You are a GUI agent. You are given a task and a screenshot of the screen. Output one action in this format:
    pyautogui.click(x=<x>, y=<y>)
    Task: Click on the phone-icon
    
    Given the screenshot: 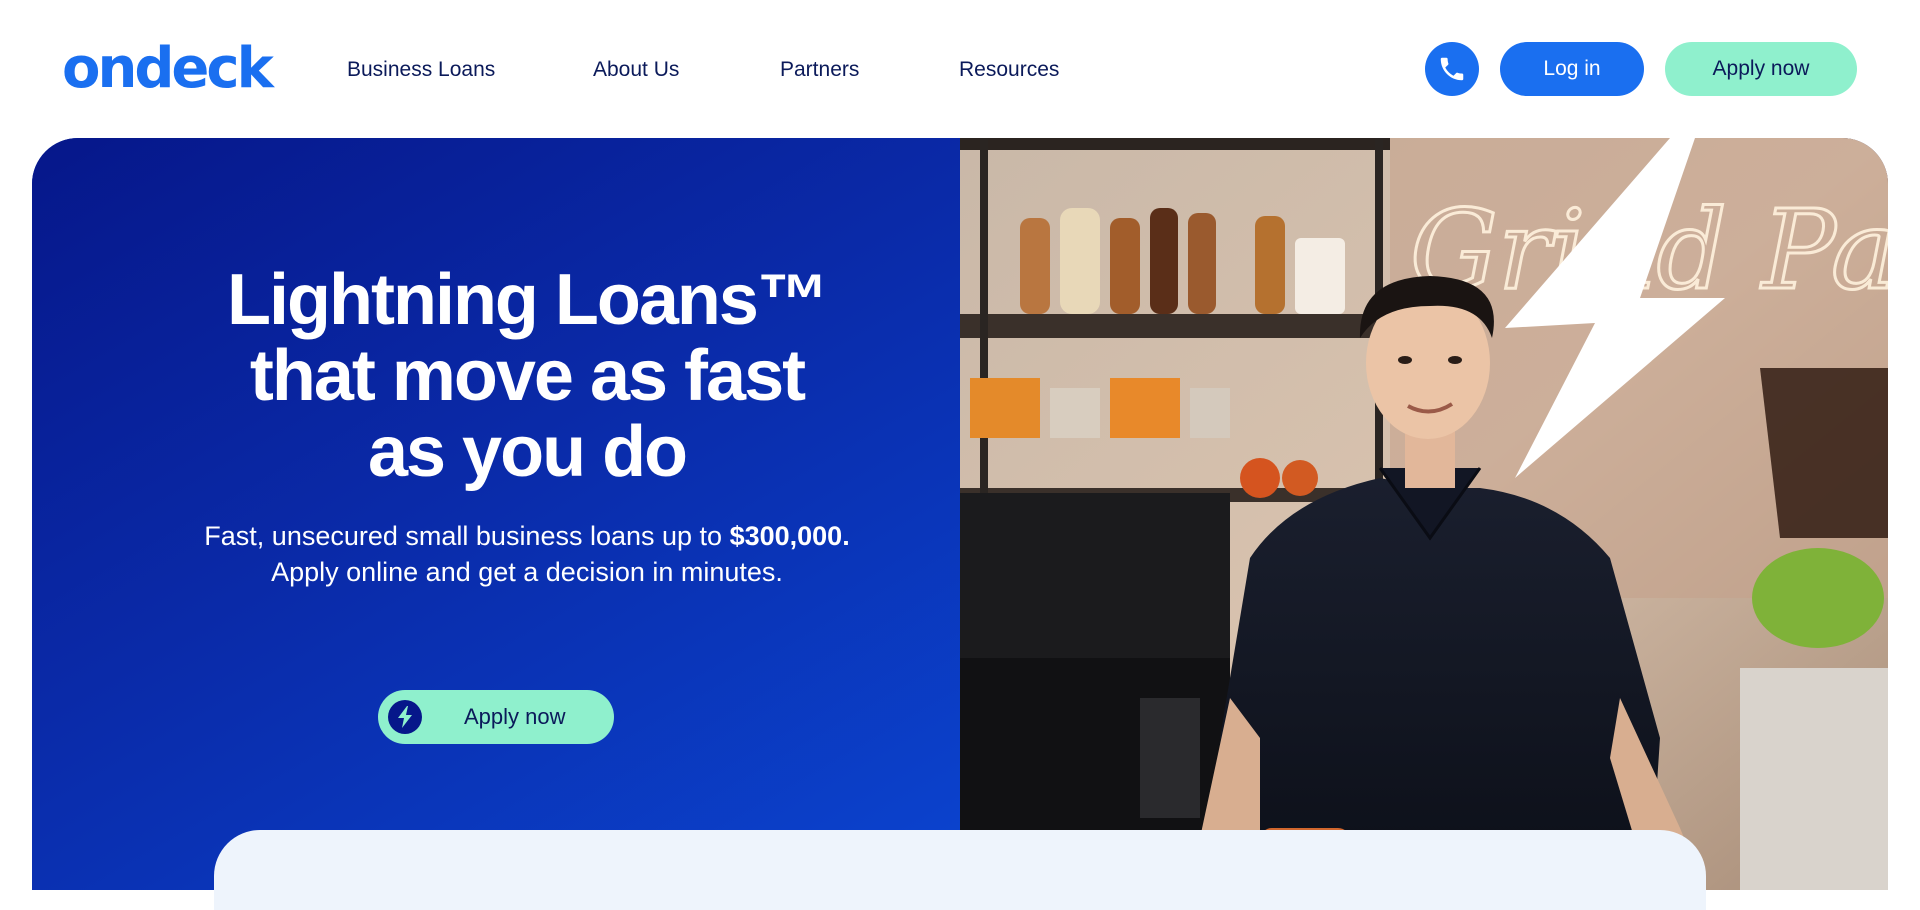 What is the action you would take?
    pyautogui.click(x=1452, y=69)
    